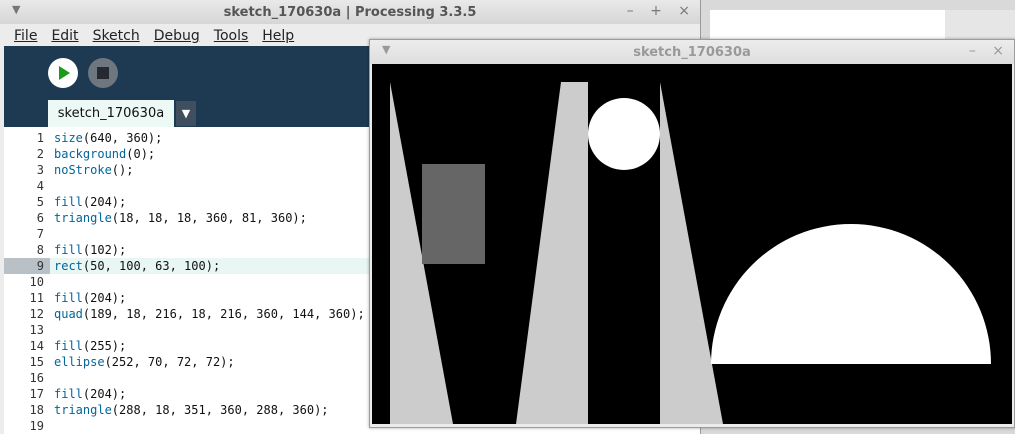 The width and height of the screenshot is (1015, 434). What do you see at coordinates (40, 154) in the screenshot?
I see `line-number: 2` at bounding box center [40, 154].